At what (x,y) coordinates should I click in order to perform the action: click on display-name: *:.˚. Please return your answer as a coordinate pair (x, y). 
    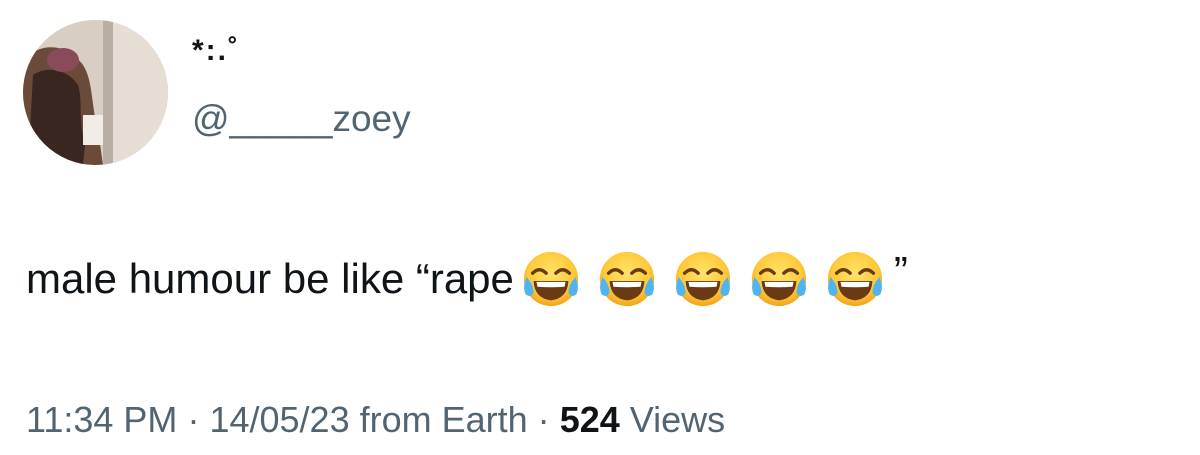
    Looking at the image, I should click on (216, 51).